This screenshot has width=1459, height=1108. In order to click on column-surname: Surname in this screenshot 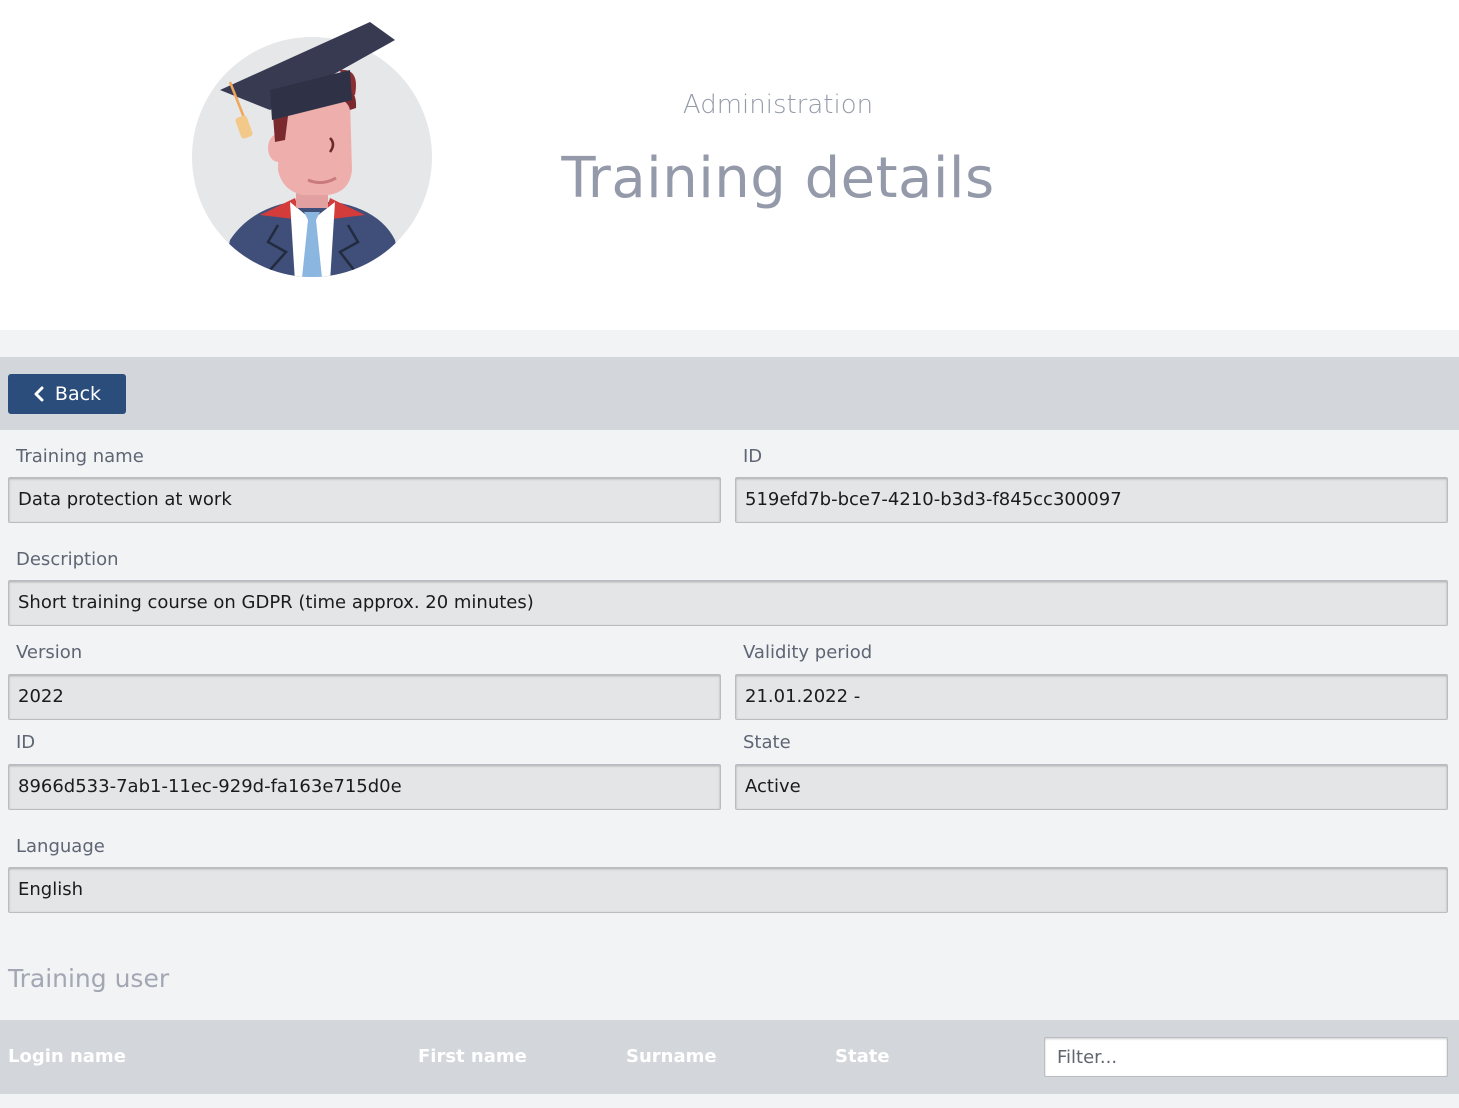, I will do `click(671, 1056)`.